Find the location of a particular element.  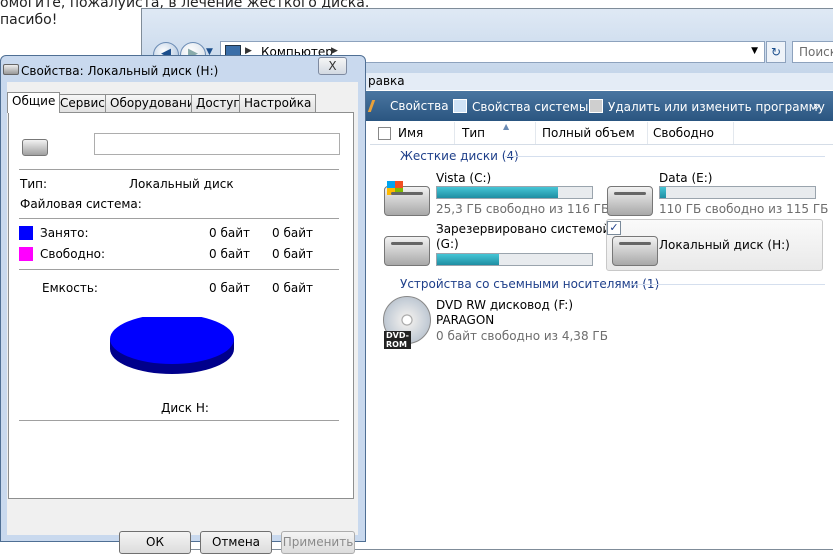

sort-ascending-icon: ▲ is located at coordinates (506, 126).